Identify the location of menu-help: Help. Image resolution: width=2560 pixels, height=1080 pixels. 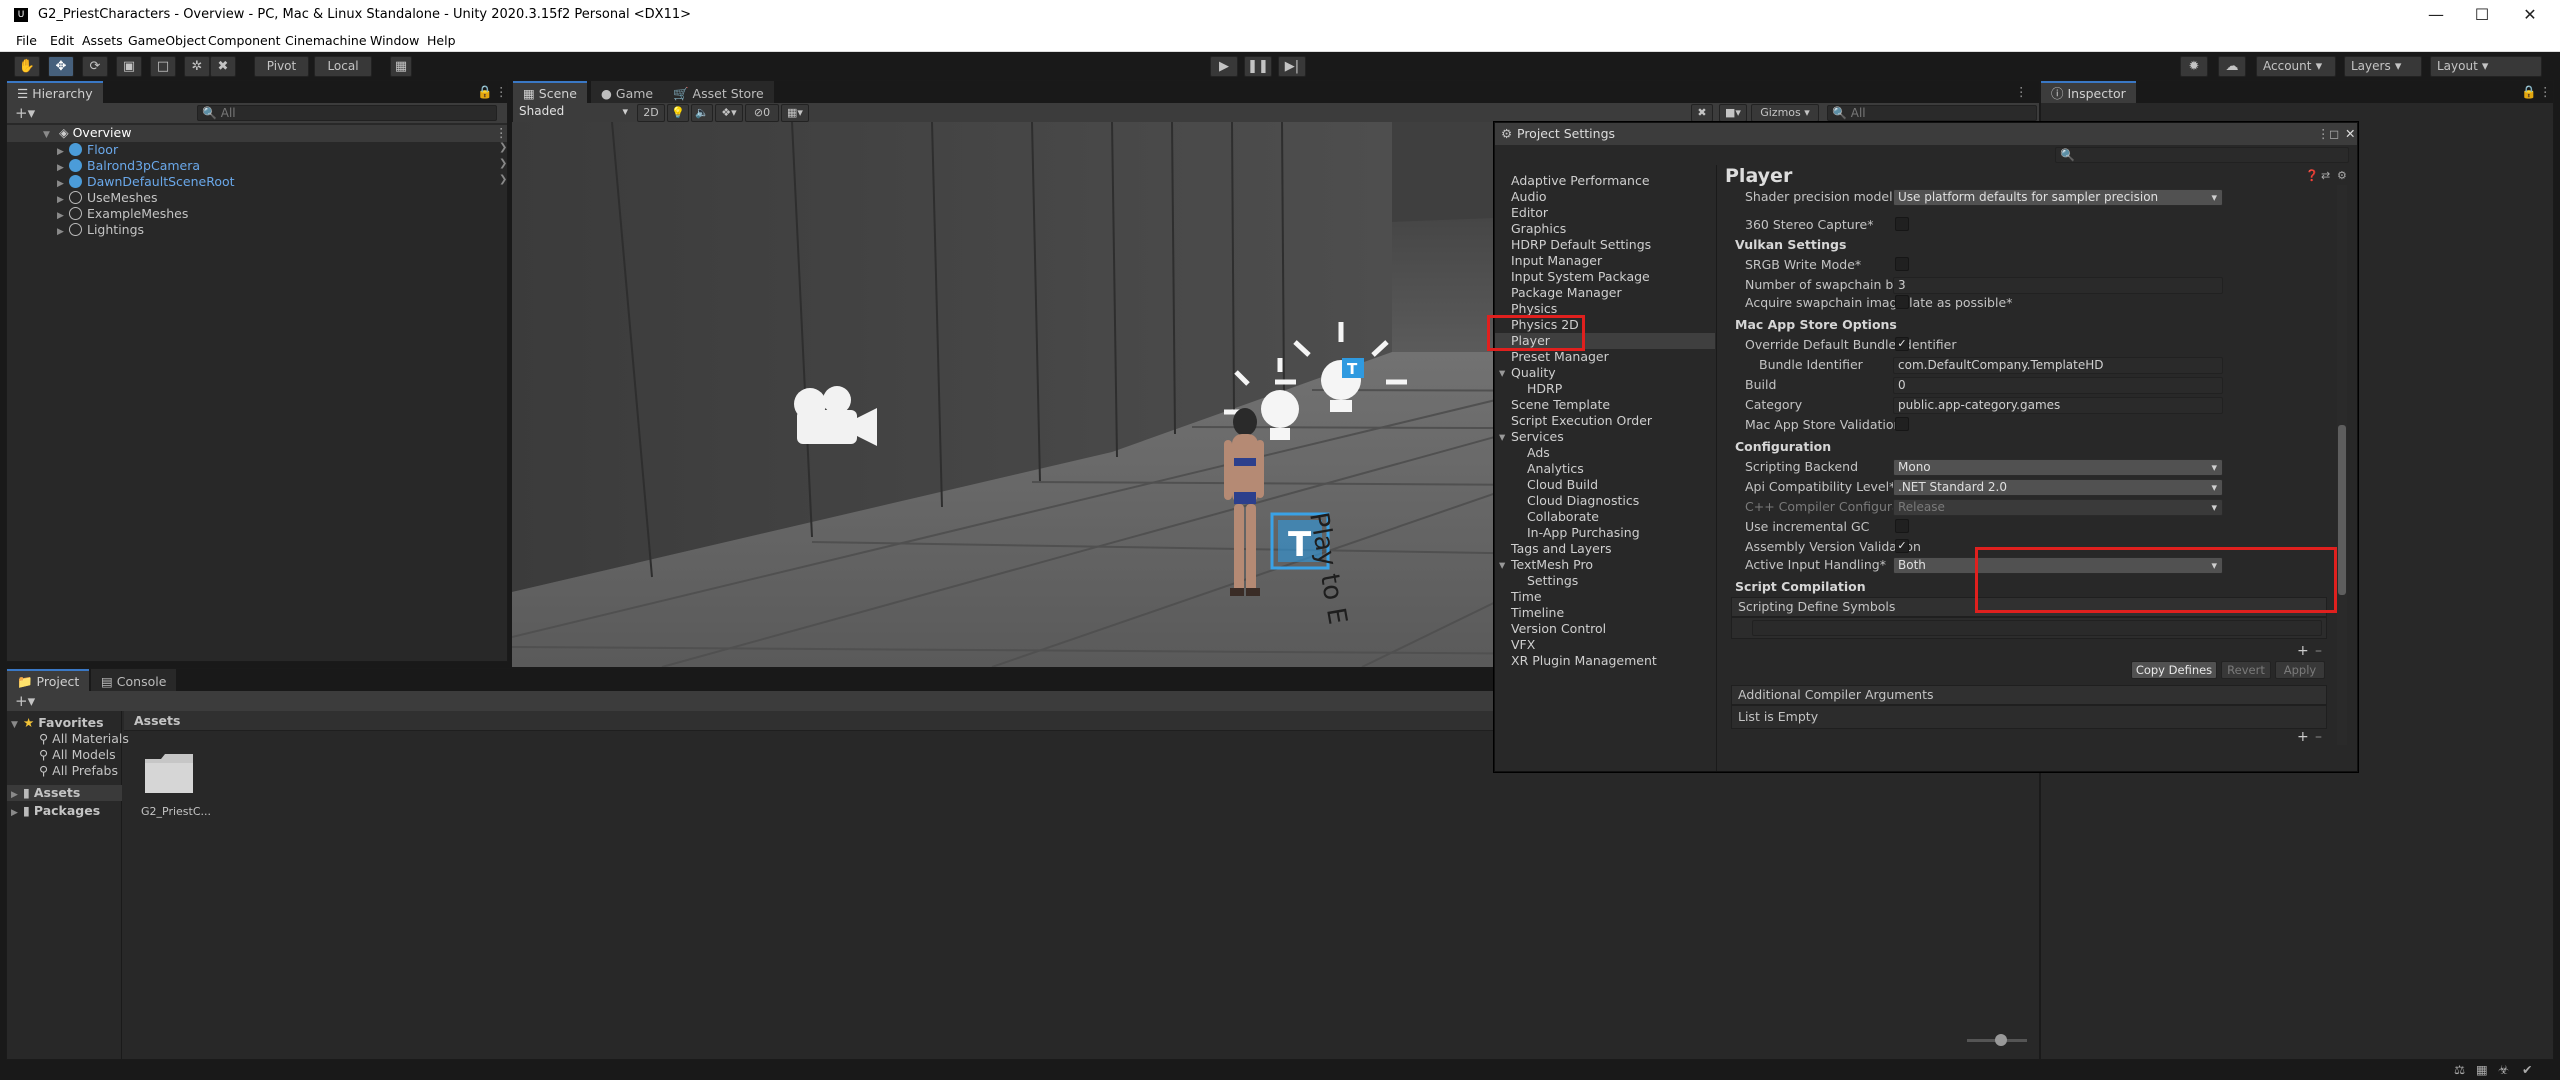
(441, 40).